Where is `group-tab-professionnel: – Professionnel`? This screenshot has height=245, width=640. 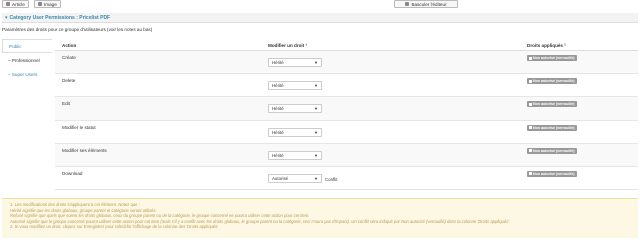
group-tab-professionnel: – Professionnel is located at coordinates (27, 60).